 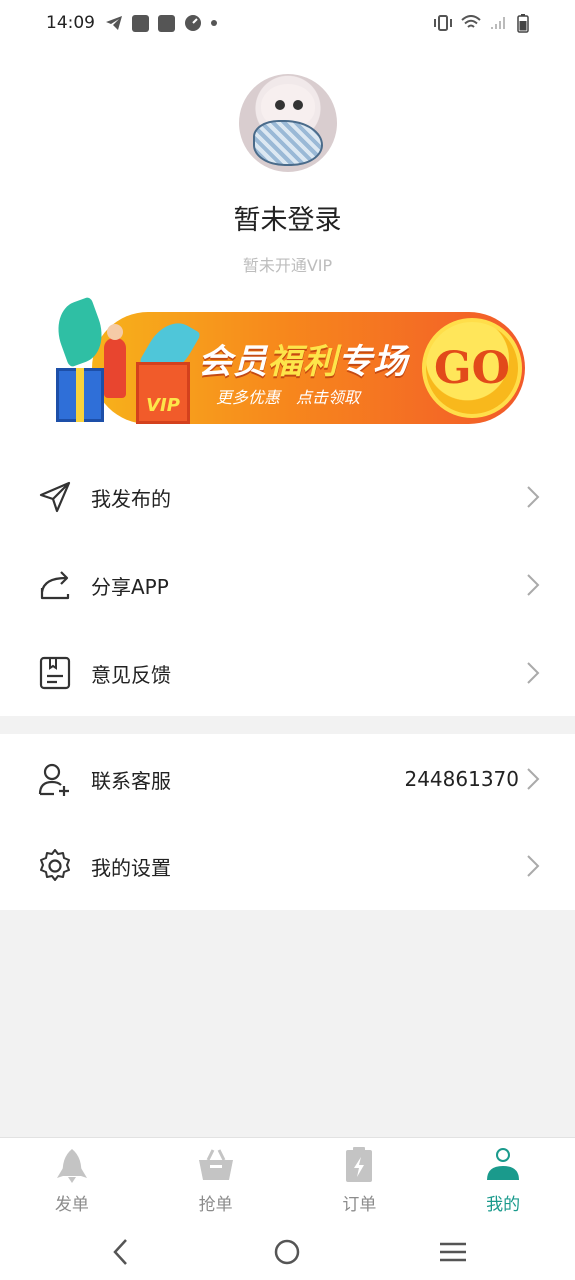 I want to click on status-bar: 14:09, so click(x=287, y=23).